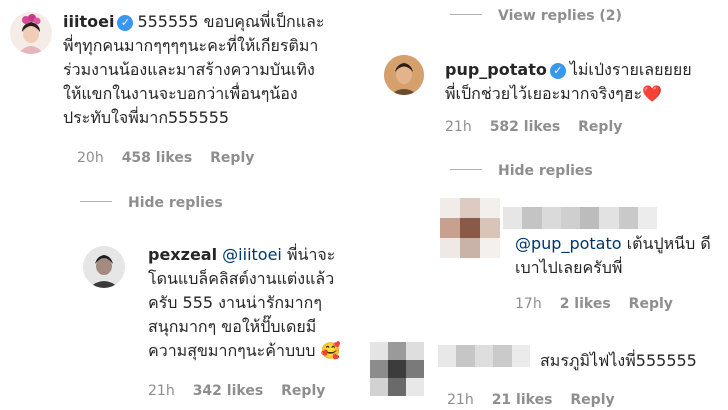 Image resolution: width=728 pixels, height=410 pixels. I want to click on iiitoei-avatar, so click(31, 33).